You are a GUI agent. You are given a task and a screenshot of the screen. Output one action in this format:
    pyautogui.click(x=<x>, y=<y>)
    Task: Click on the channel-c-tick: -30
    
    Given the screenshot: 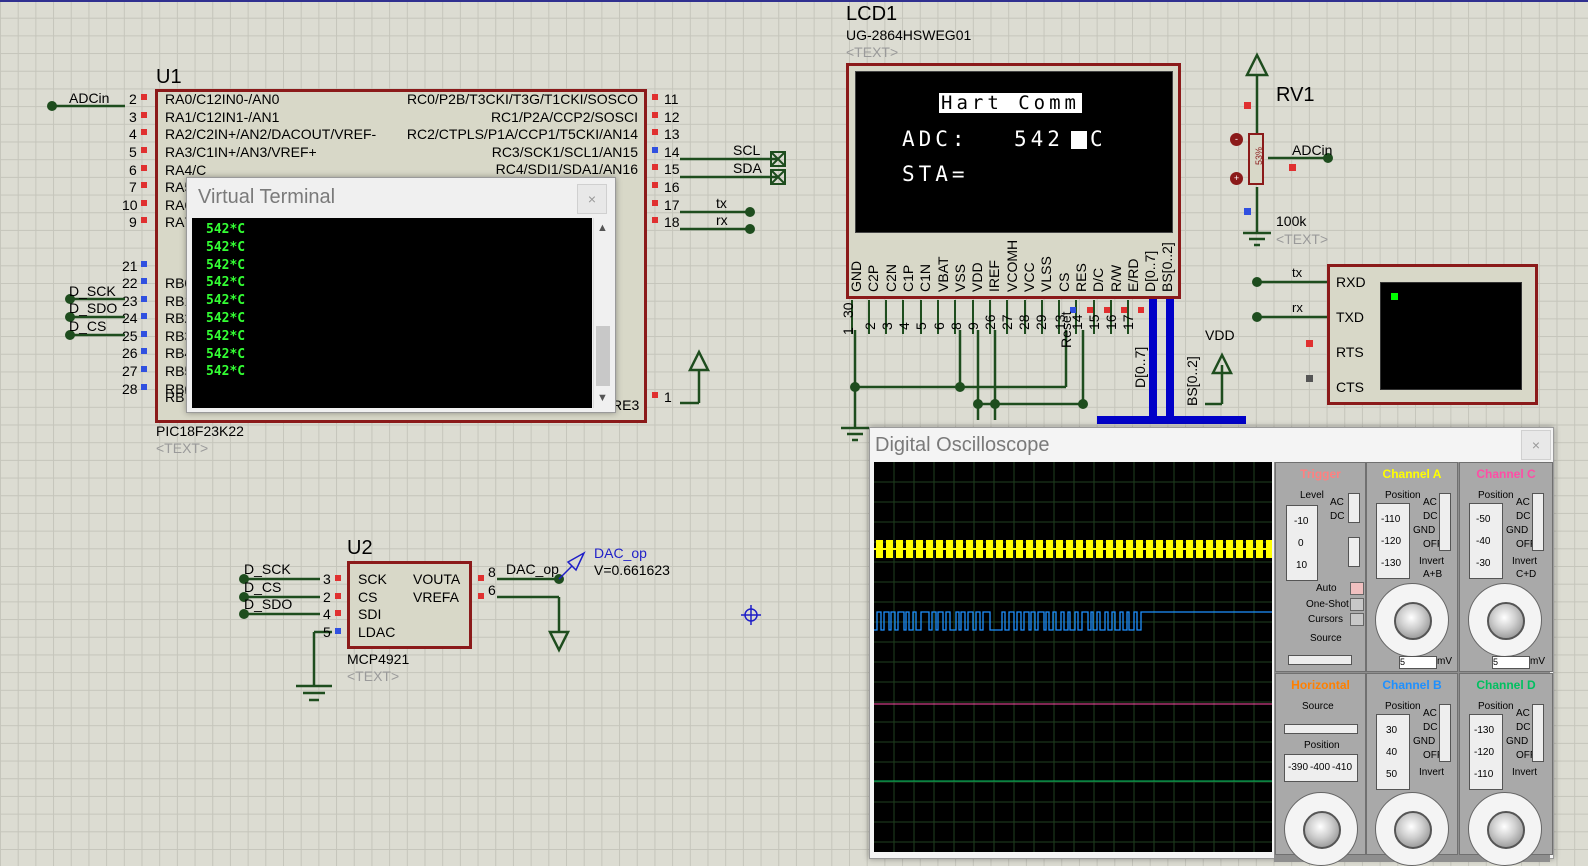 What is the action you would take?
    pyautogui.click(x=1483, y=563)
    